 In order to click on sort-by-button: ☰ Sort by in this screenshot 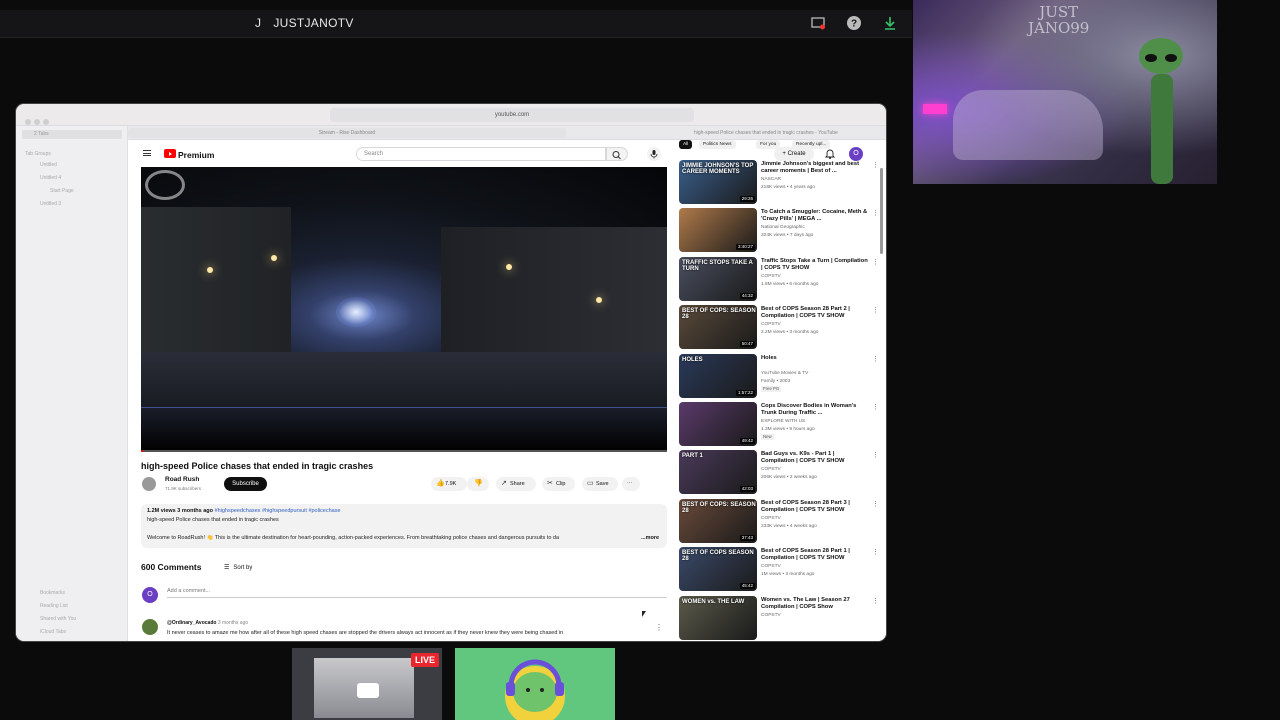, I will do `click(238, 567)`.